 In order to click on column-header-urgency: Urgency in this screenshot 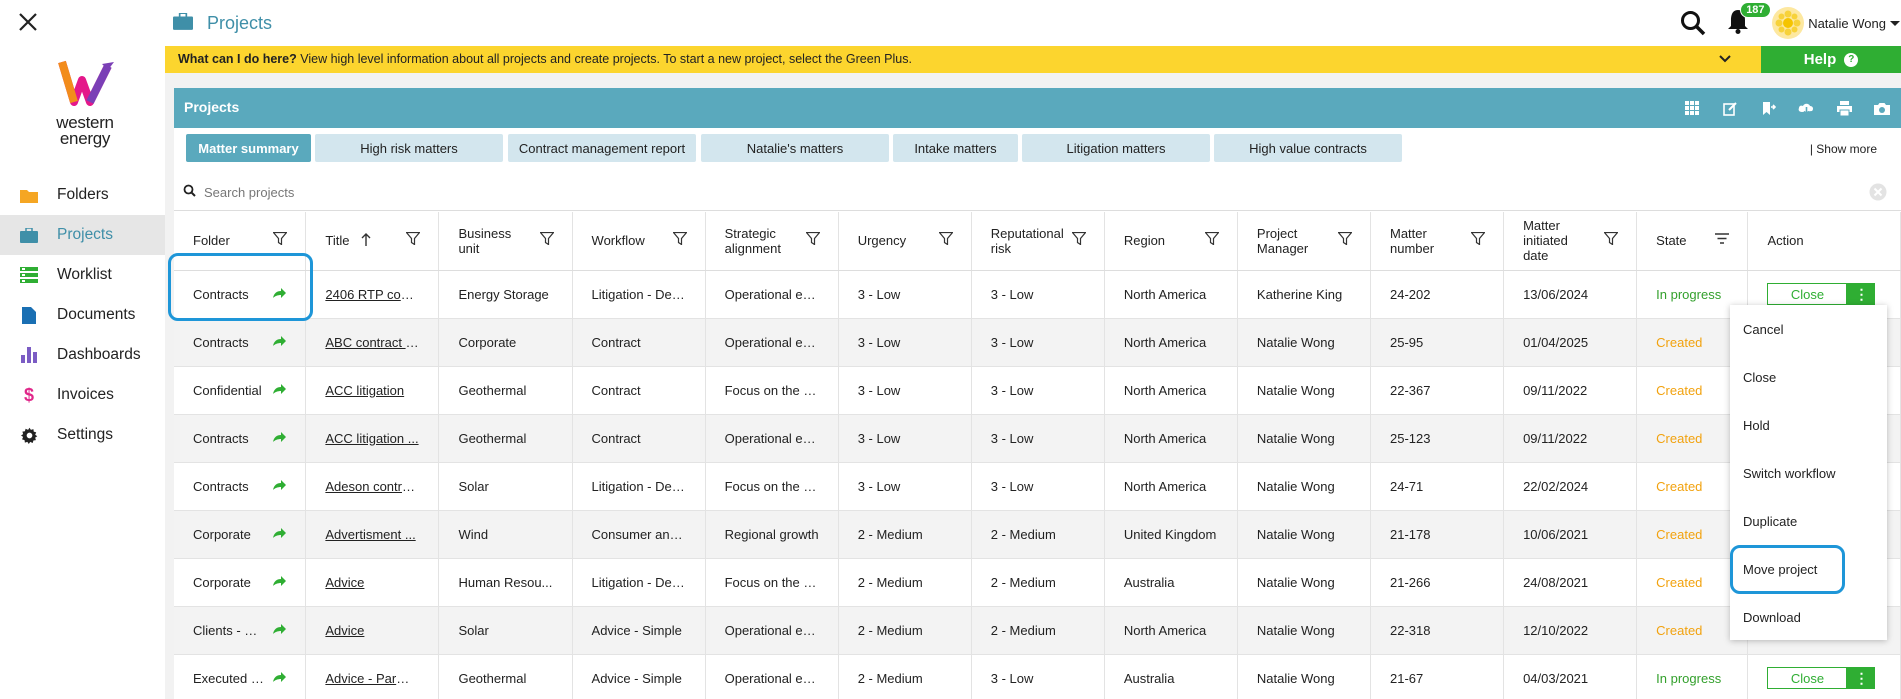, I will do `click(905, 241)`.